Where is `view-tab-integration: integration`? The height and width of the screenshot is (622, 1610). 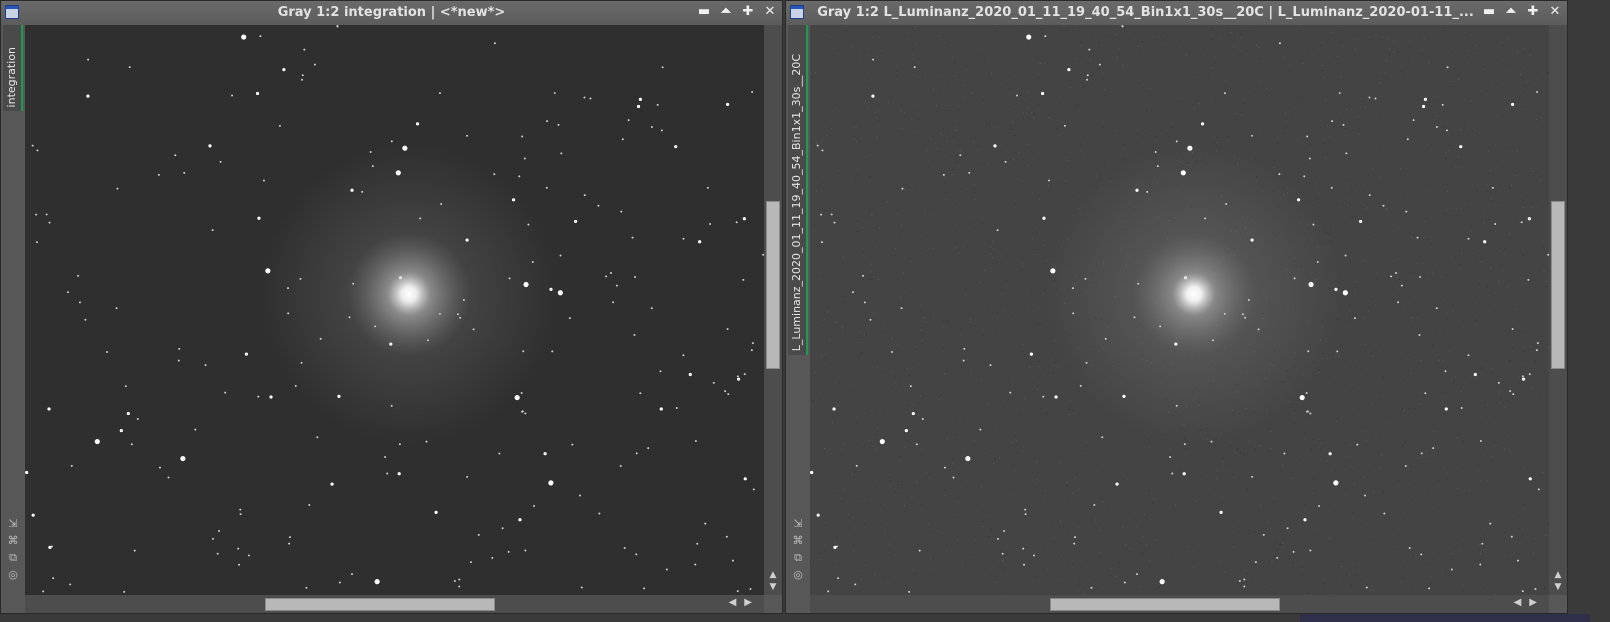
view-tab-integration: integration is located at coordinates (13, 68).